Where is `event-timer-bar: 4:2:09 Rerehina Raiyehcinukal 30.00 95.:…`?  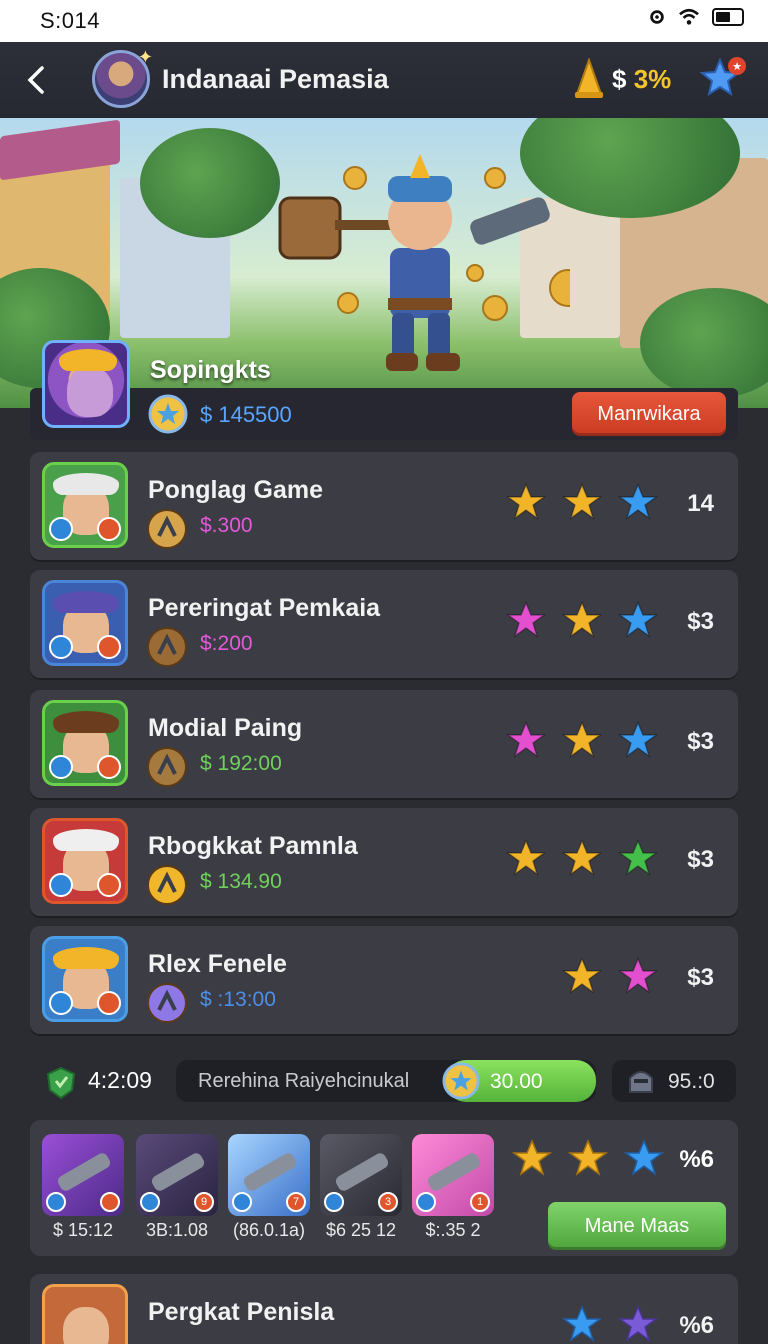
event-timer-bar: 4:2:09 Rerehina Raiyehcinukal 30.00 95.:… is located at coordinates (384, 1081).